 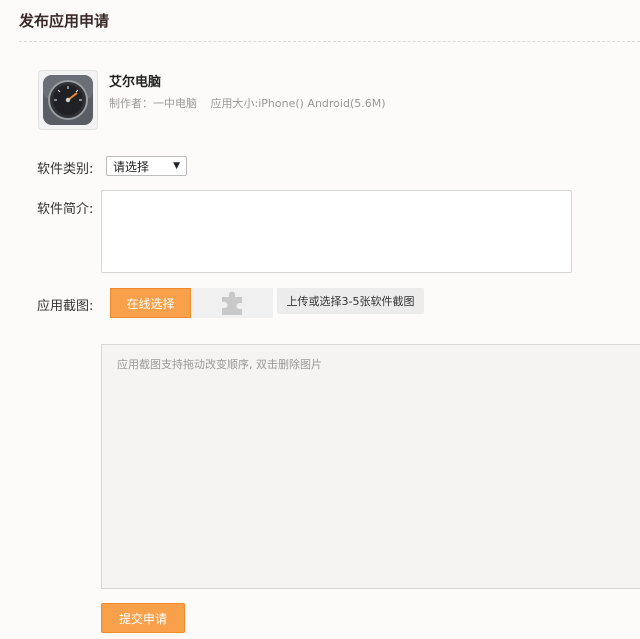 I want to click on upload-hint: 上传或选择3-5张软件截图, so click(x=350, y=301).